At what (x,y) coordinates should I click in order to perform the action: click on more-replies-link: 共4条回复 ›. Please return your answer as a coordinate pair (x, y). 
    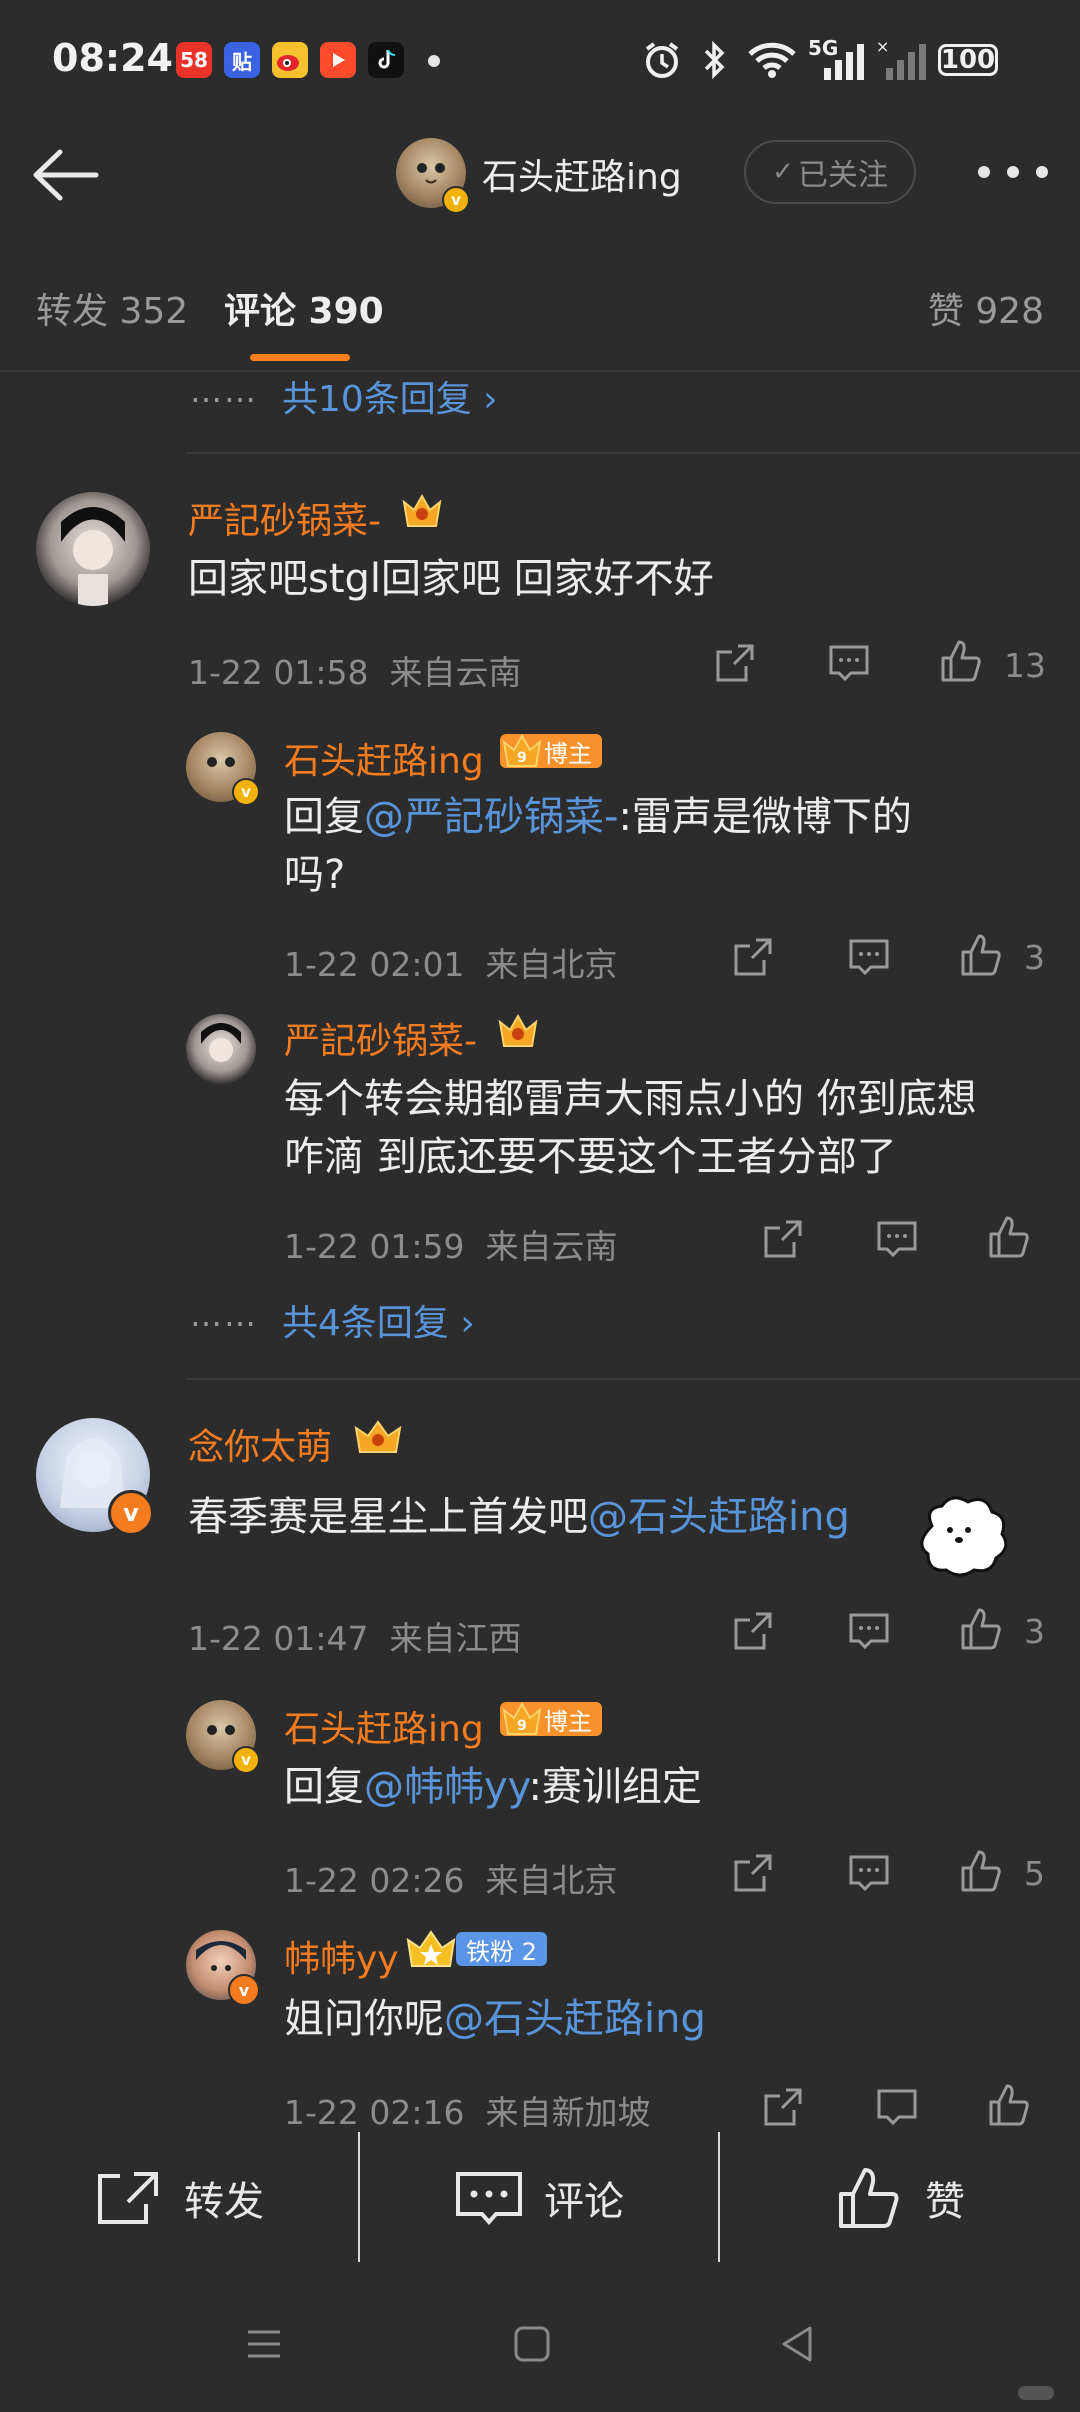
    Looking at the image, I should click on (378, 1320).